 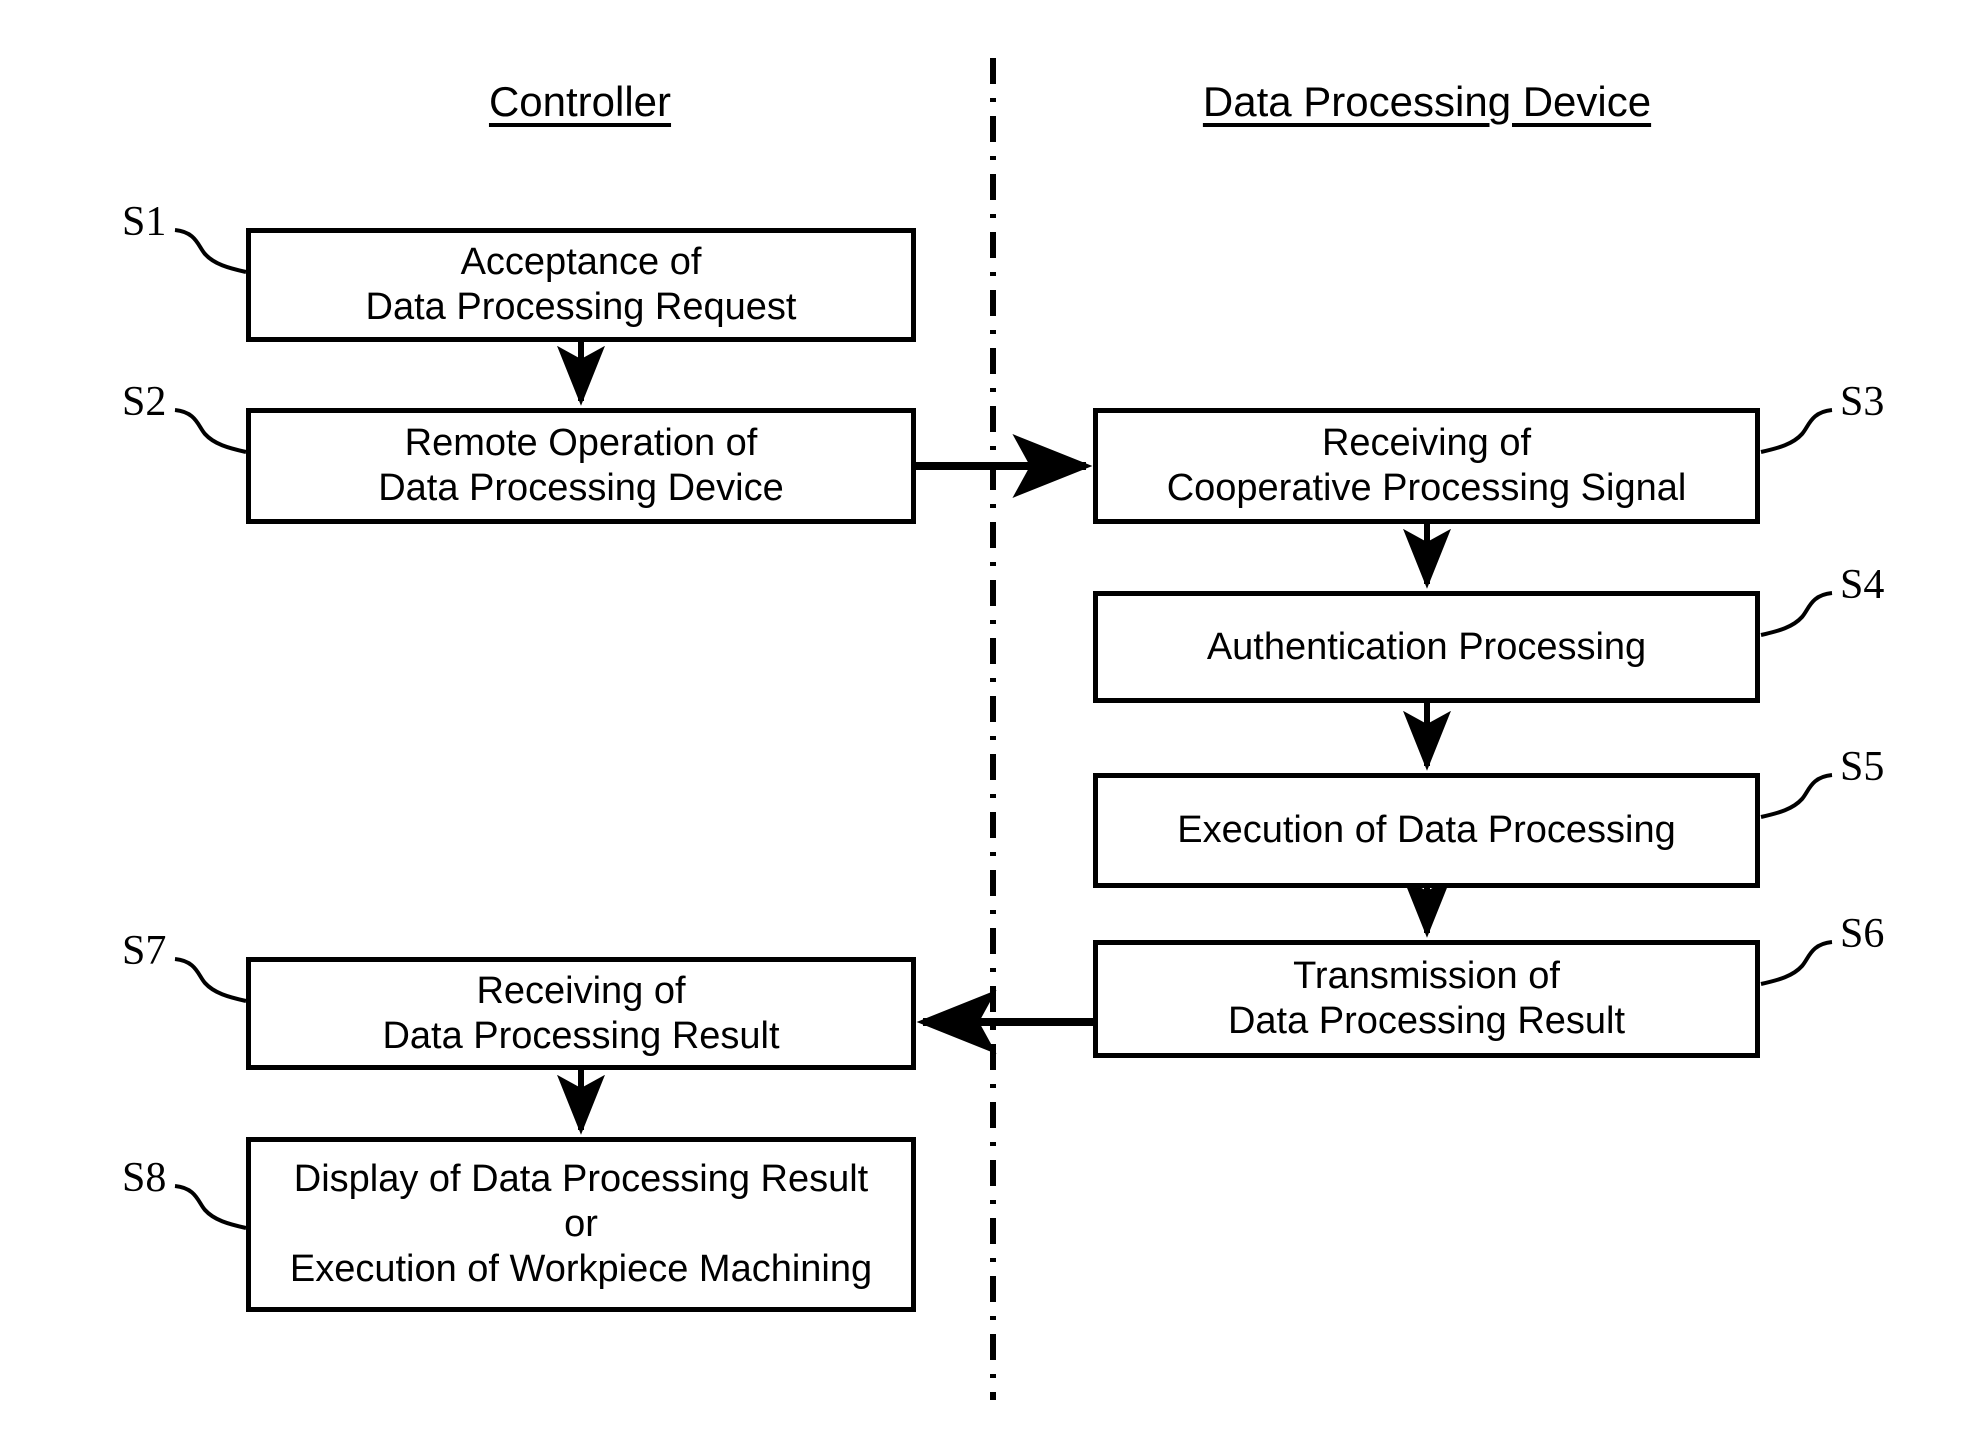 What do you see at coordinates (1862, 585) in the screenshot?
I see `step-label-s4: S4` at bounding box center [1862, 585].